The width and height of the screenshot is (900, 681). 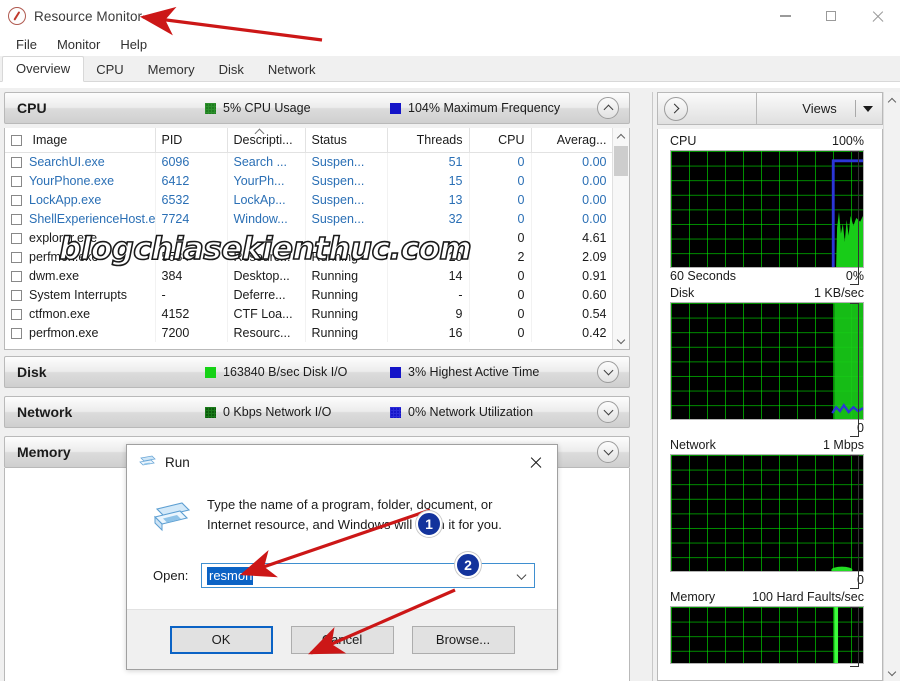 I want to click on menu-help: Help, so click(x=133, y=44).